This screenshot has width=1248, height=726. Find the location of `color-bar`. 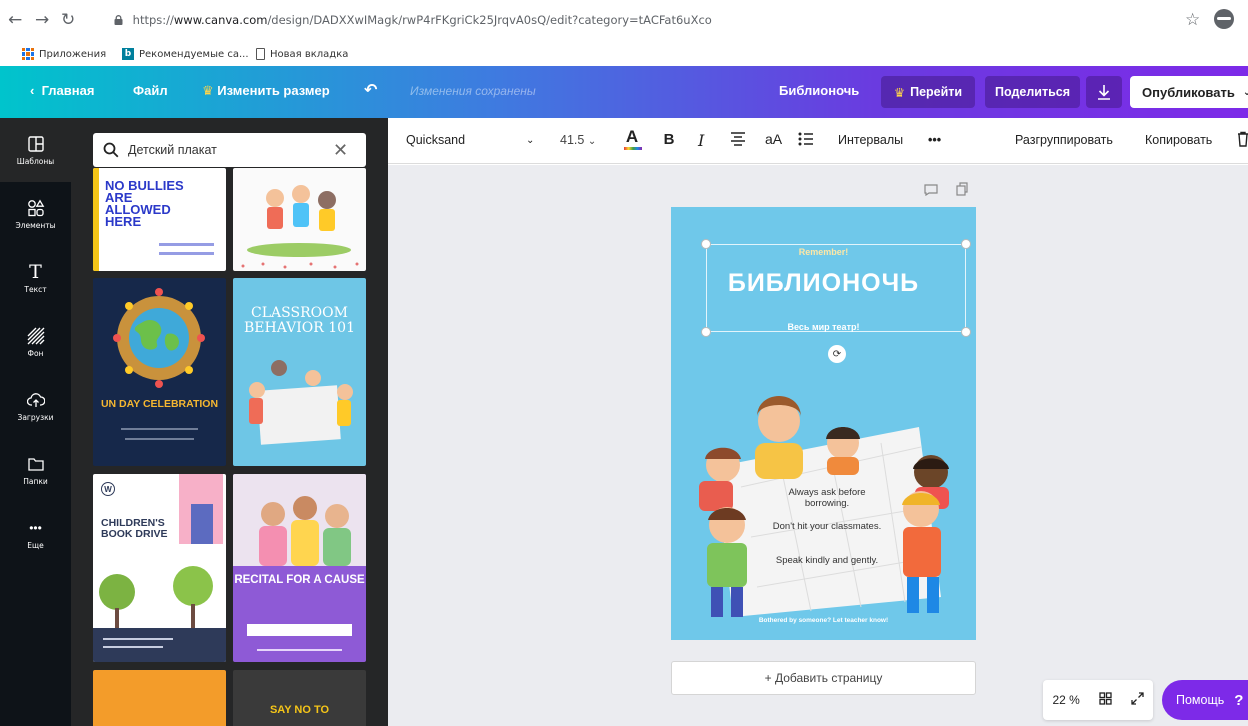

color-bar is located at coordinates (633, 148).